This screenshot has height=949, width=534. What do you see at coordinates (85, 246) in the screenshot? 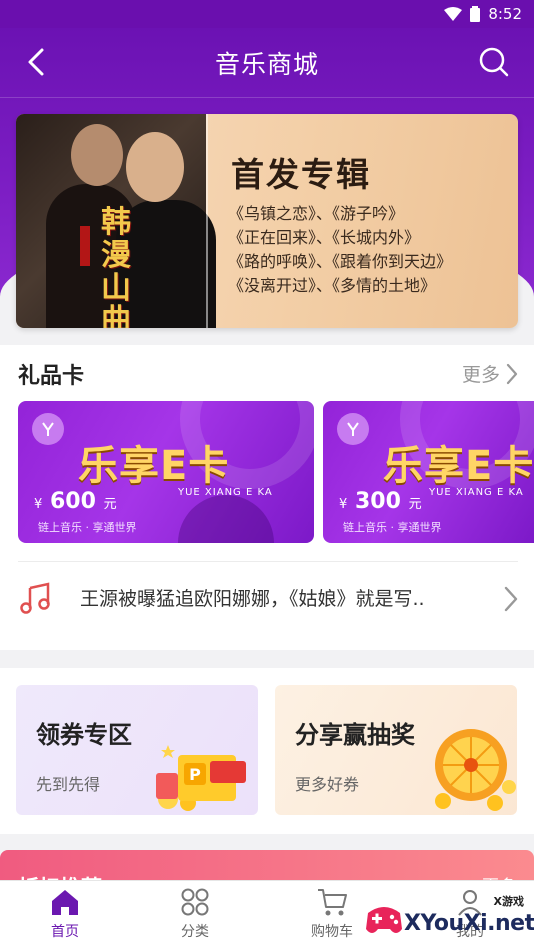
I see `seal-mark` at bounding box center [85, 246].